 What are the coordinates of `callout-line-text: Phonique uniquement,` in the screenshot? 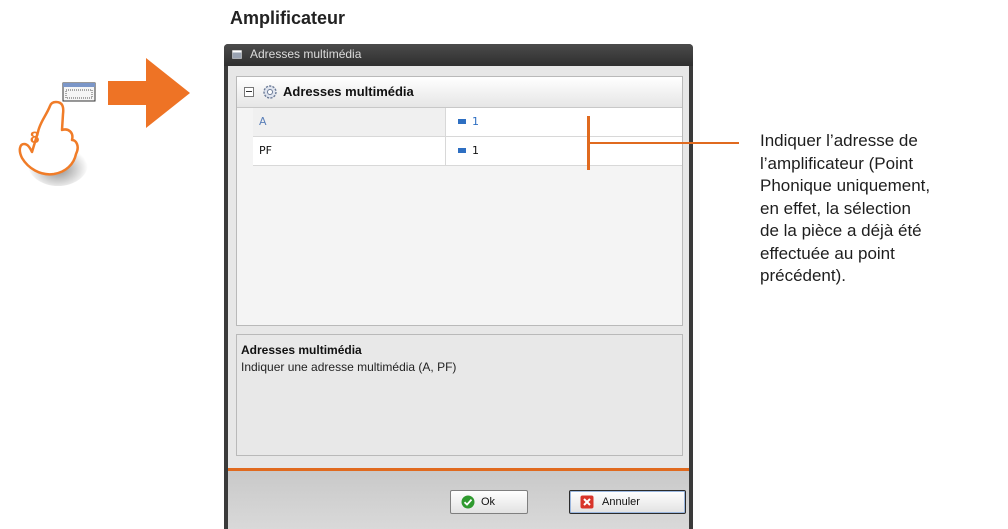 It's located at (845, 185).